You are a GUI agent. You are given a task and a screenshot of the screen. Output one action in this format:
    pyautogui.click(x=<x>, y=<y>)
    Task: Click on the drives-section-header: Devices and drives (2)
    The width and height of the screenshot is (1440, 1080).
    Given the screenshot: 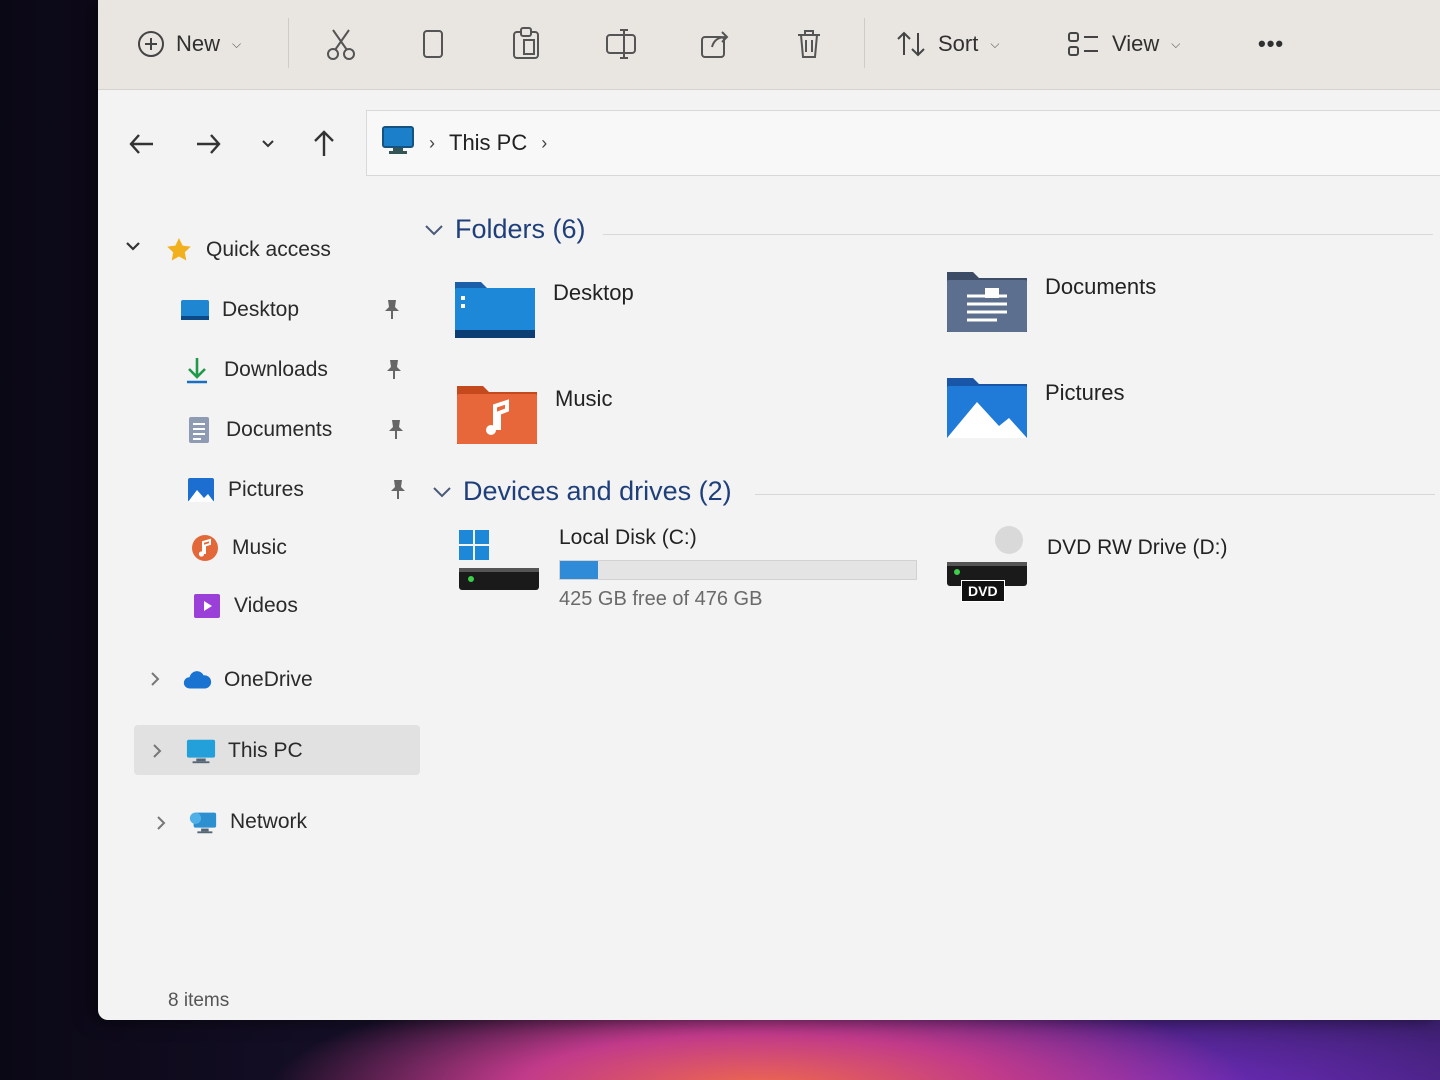 What is the action you would take?
    pyautogui.click(x=581, y=491)
    